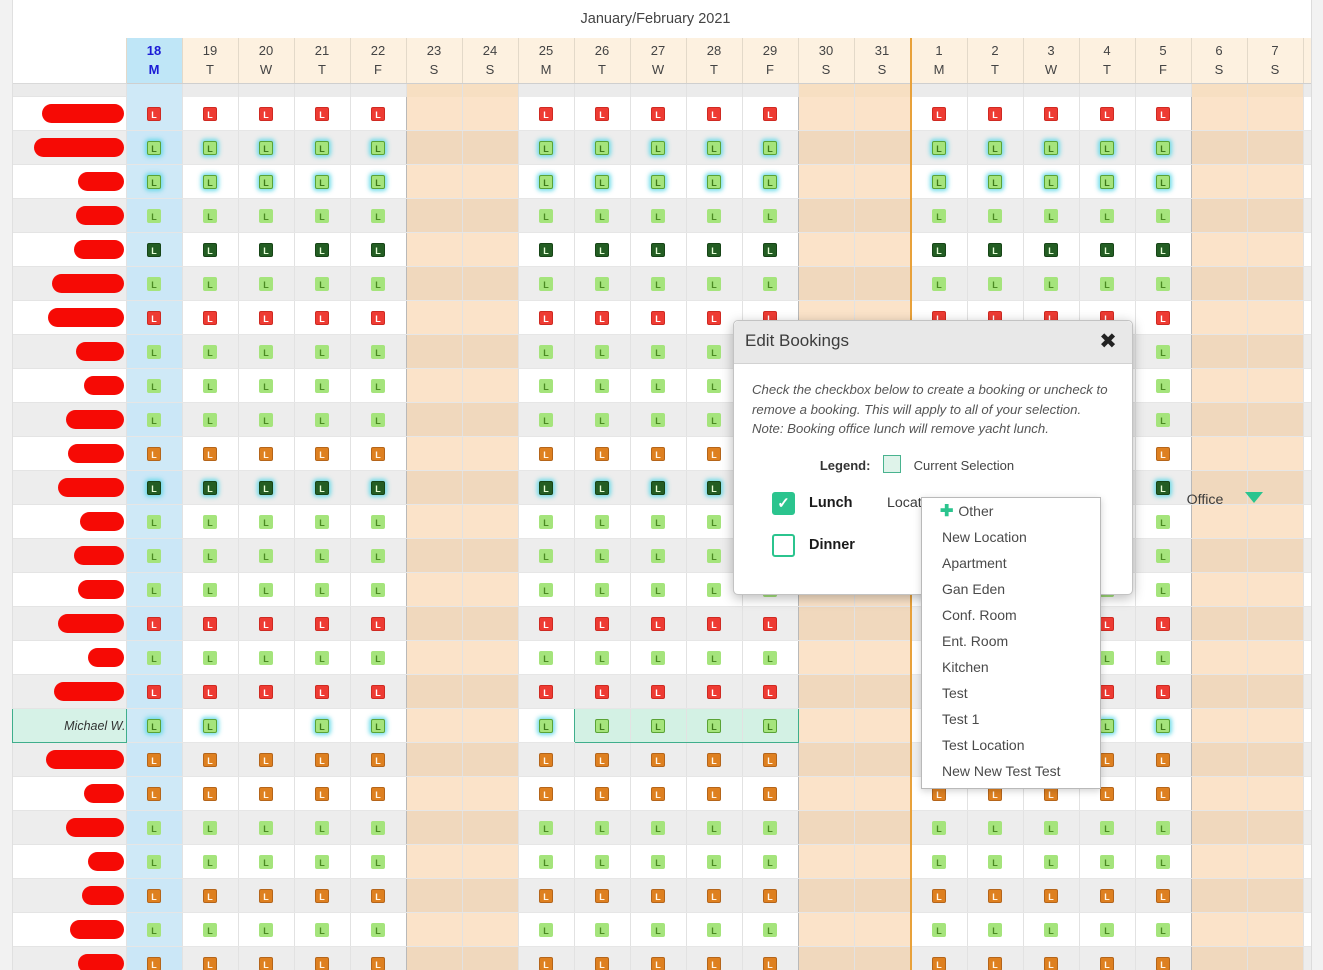  I want to click on dropdown-option-4: Conf. Room, so click(1011, 615).